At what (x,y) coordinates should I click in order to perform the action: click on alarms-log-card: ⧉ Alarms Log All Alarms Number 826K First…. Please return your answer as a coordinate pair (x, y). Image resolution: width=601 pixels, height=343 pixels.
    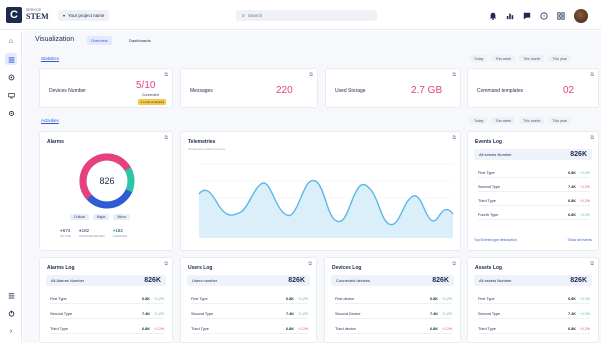
    Looking at the image, I should click on (106, 300).